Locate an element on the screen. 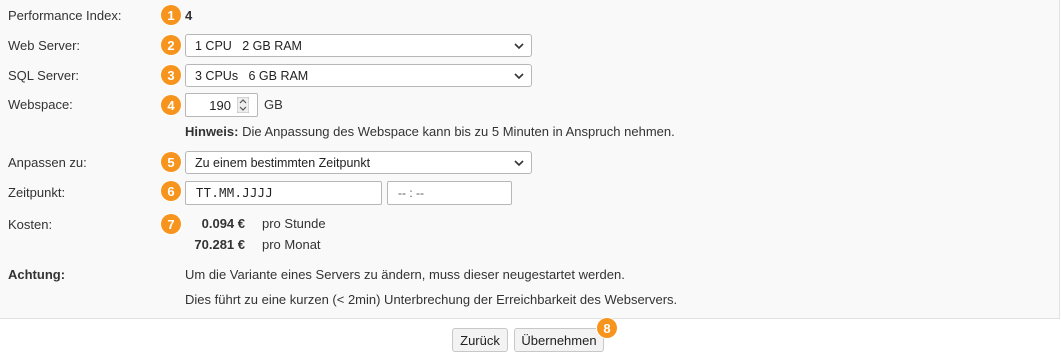  stepper-icon is located at coordinates (243, 105).